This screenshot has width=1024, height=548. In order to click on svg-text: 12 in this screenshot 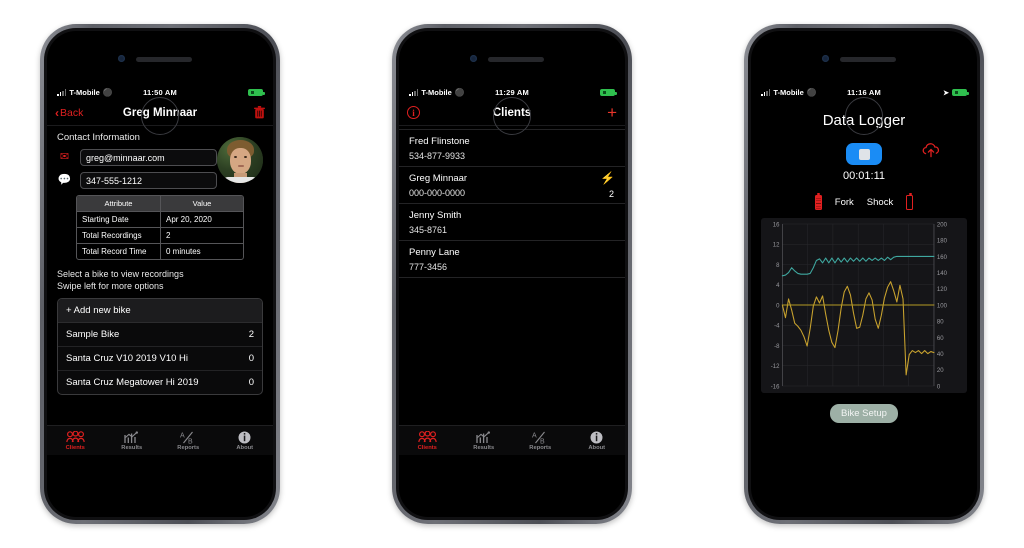, I will do `click(776, 245)`.